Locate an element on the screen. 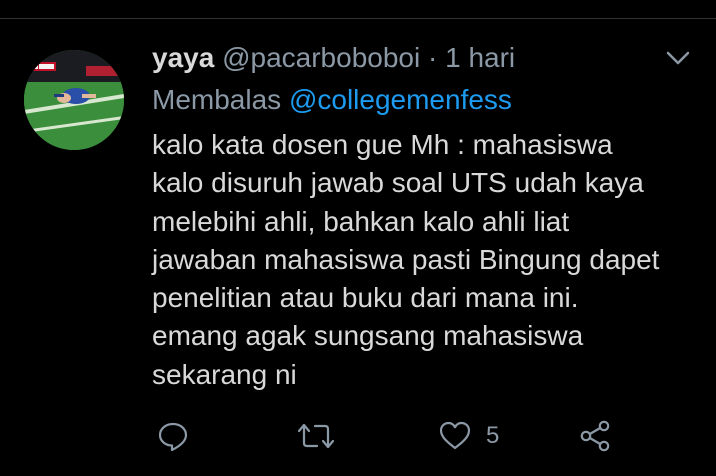 The height and width of the screenshot is (476, 716). retweet-icon is located at coordinates (316, 436).